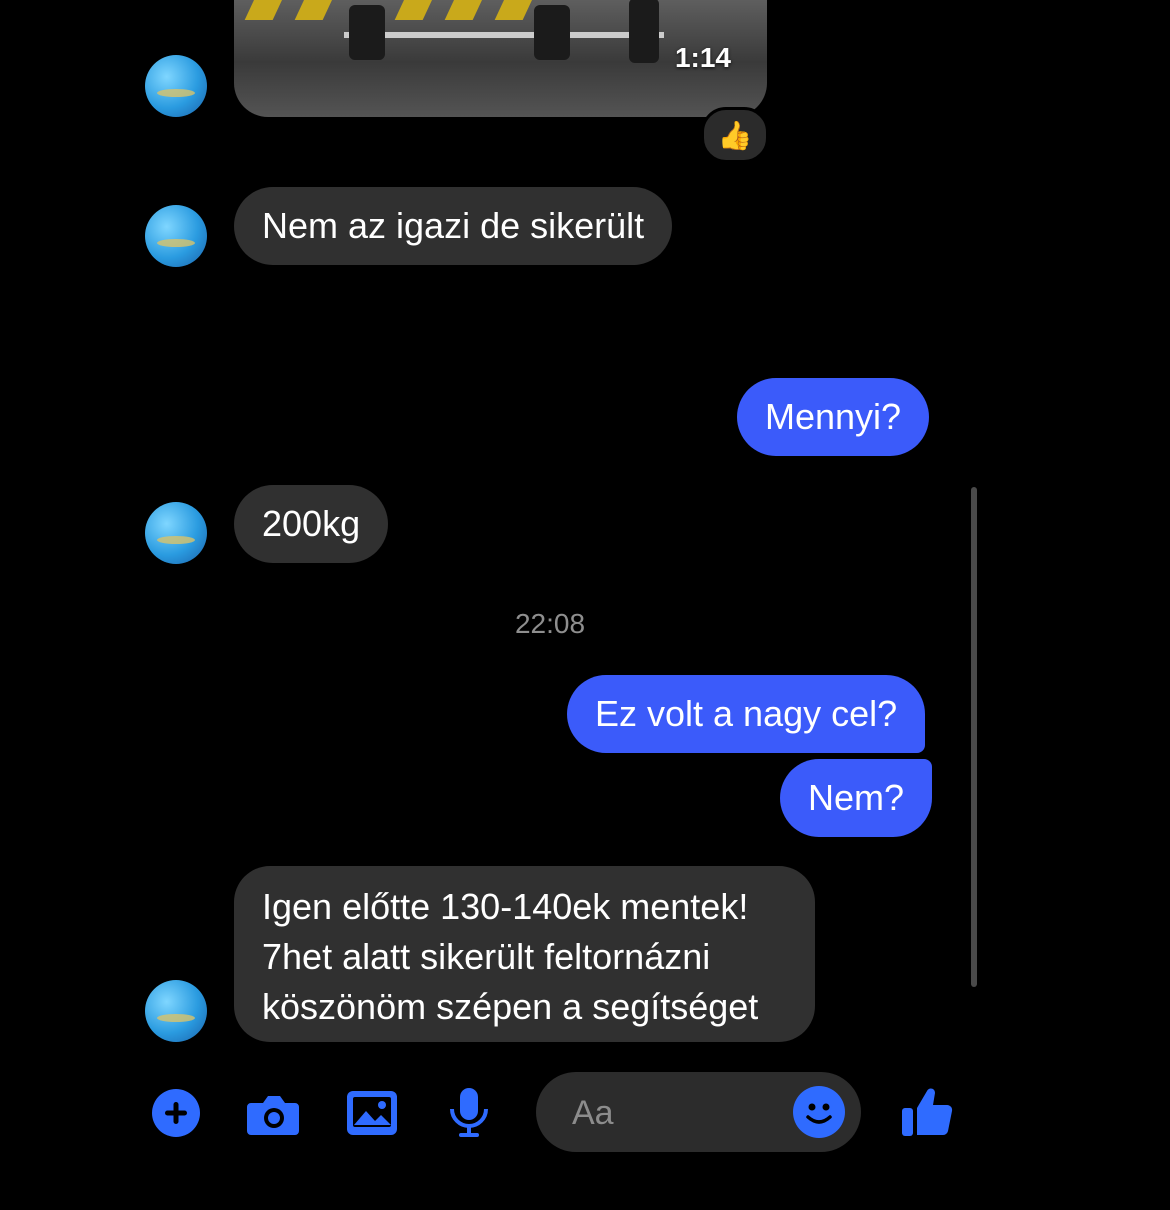  I want to click on message-line: köszönöm szépen a segítséget, so click(510, 1006).